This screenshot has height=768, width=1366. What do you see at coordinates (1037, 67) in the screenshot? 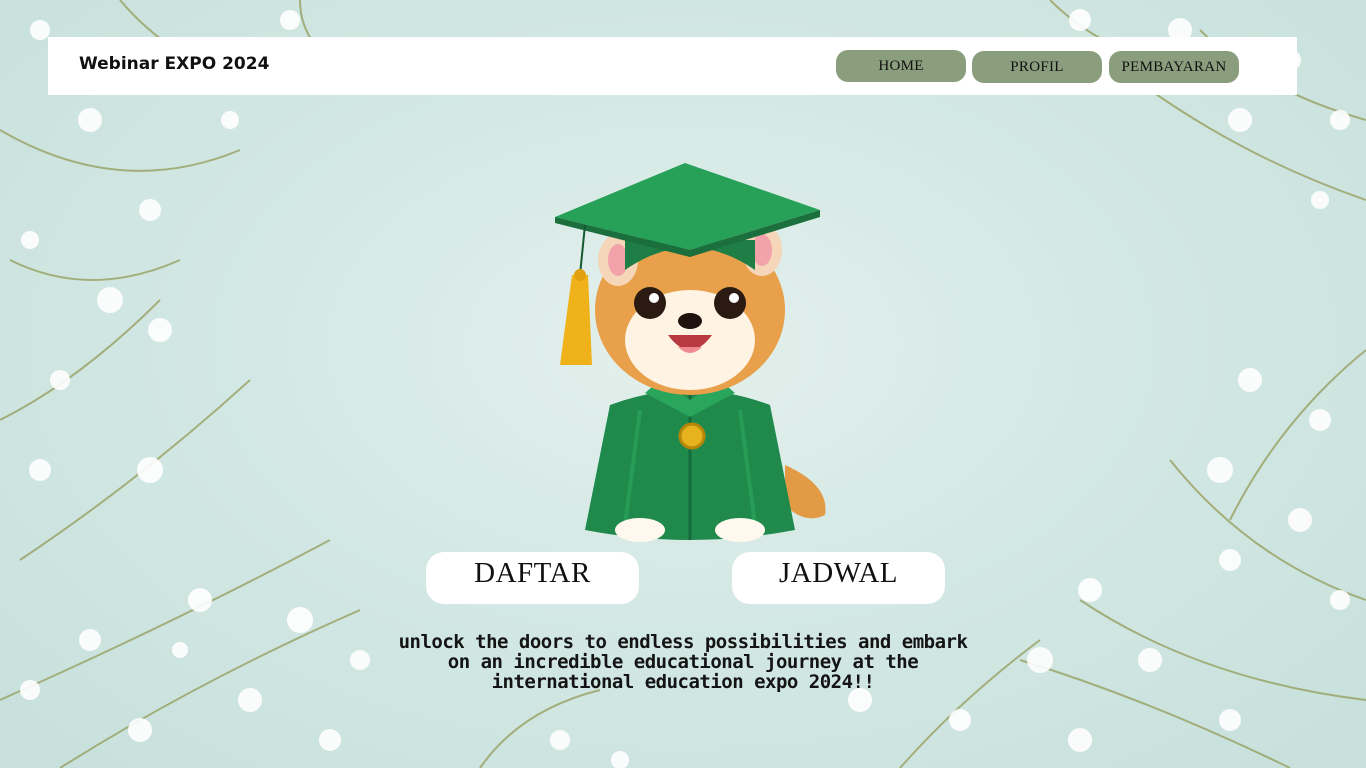
I see `nav-profil-button: PROFIL` at bounding box center [1037, 67].